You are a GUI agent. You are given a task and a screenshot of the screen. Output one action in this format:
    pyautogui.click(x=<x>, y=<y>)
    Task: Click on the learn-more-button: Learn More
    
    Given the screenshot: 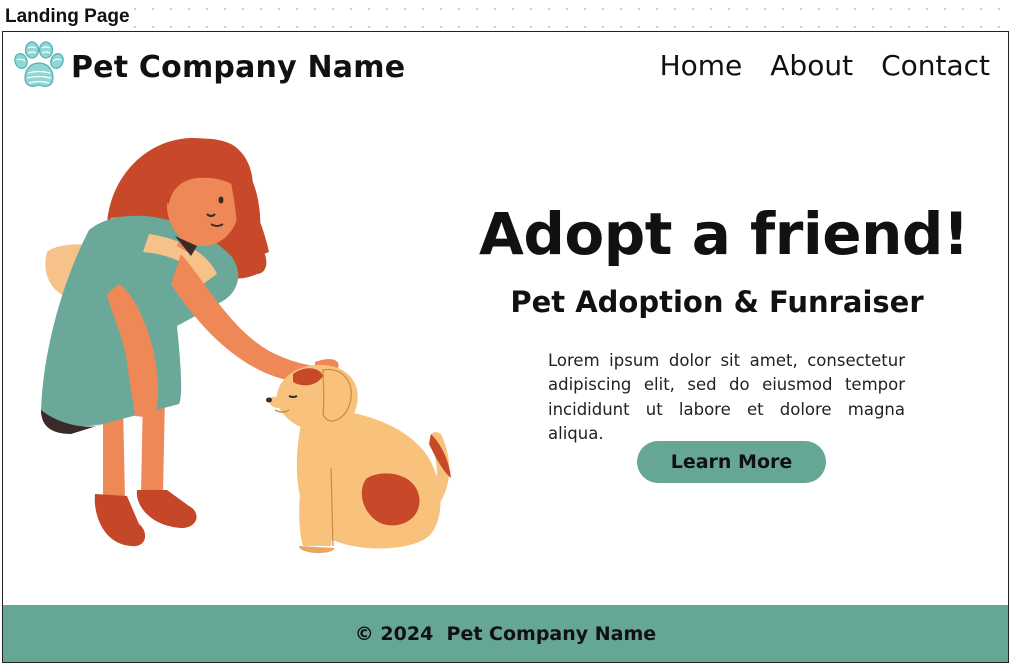 What is the action you would take?
    pyautogui.click(x=731, y=462)
    